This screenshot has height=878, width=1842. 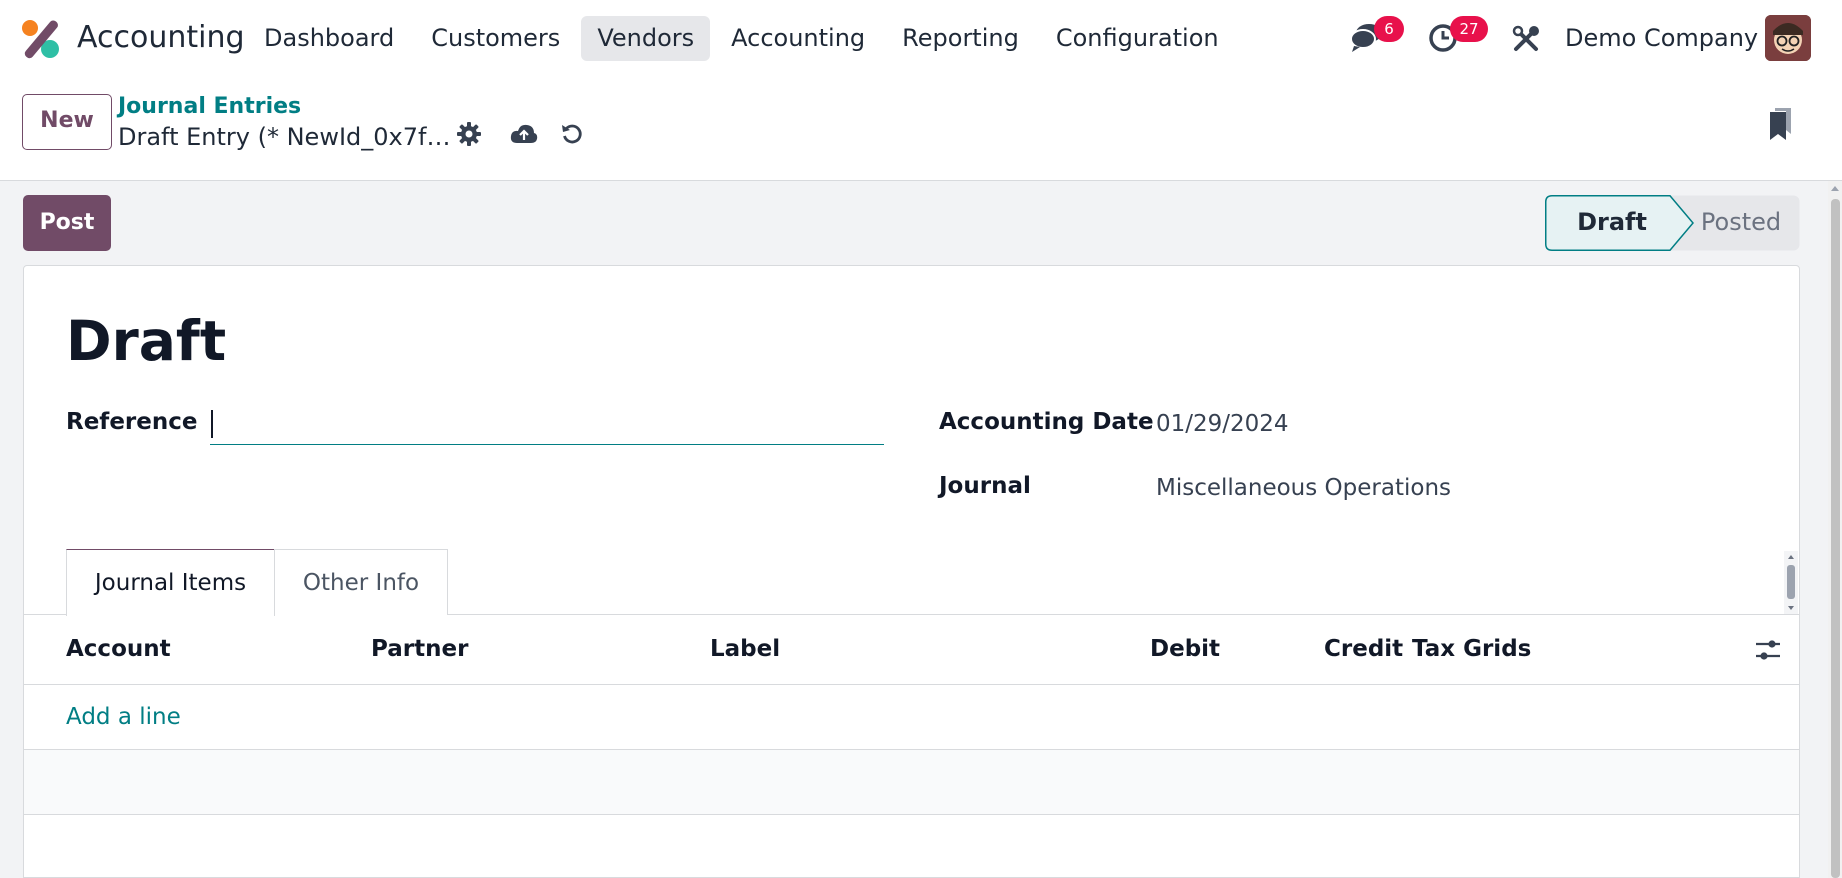 I want to click on menu-item-reporting: Reporting, so click(x=960, y=38).